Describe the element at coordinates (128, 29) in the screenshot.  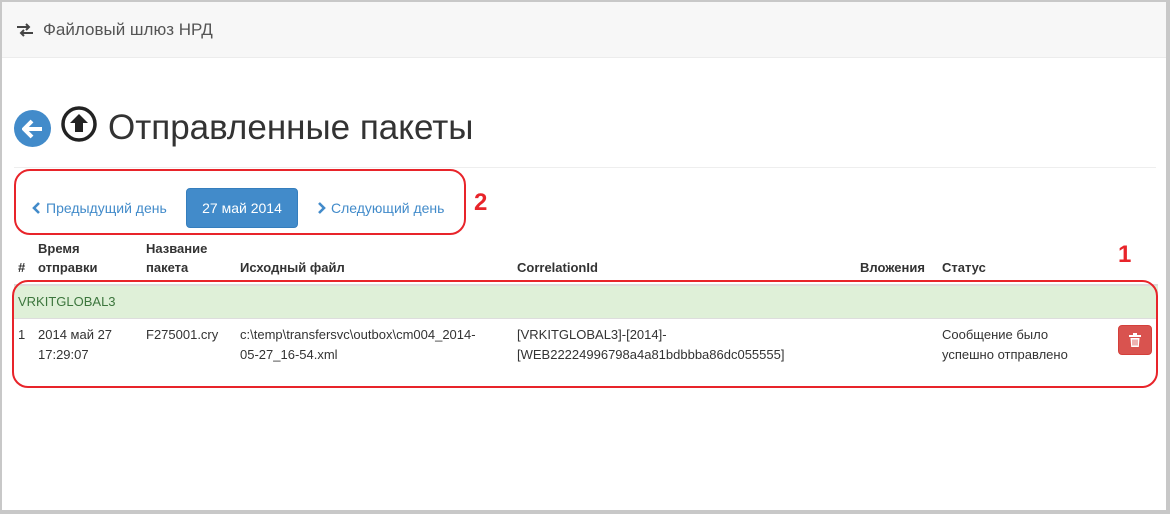
I see `brand-label: Файловый шлюз НРД` at that location.